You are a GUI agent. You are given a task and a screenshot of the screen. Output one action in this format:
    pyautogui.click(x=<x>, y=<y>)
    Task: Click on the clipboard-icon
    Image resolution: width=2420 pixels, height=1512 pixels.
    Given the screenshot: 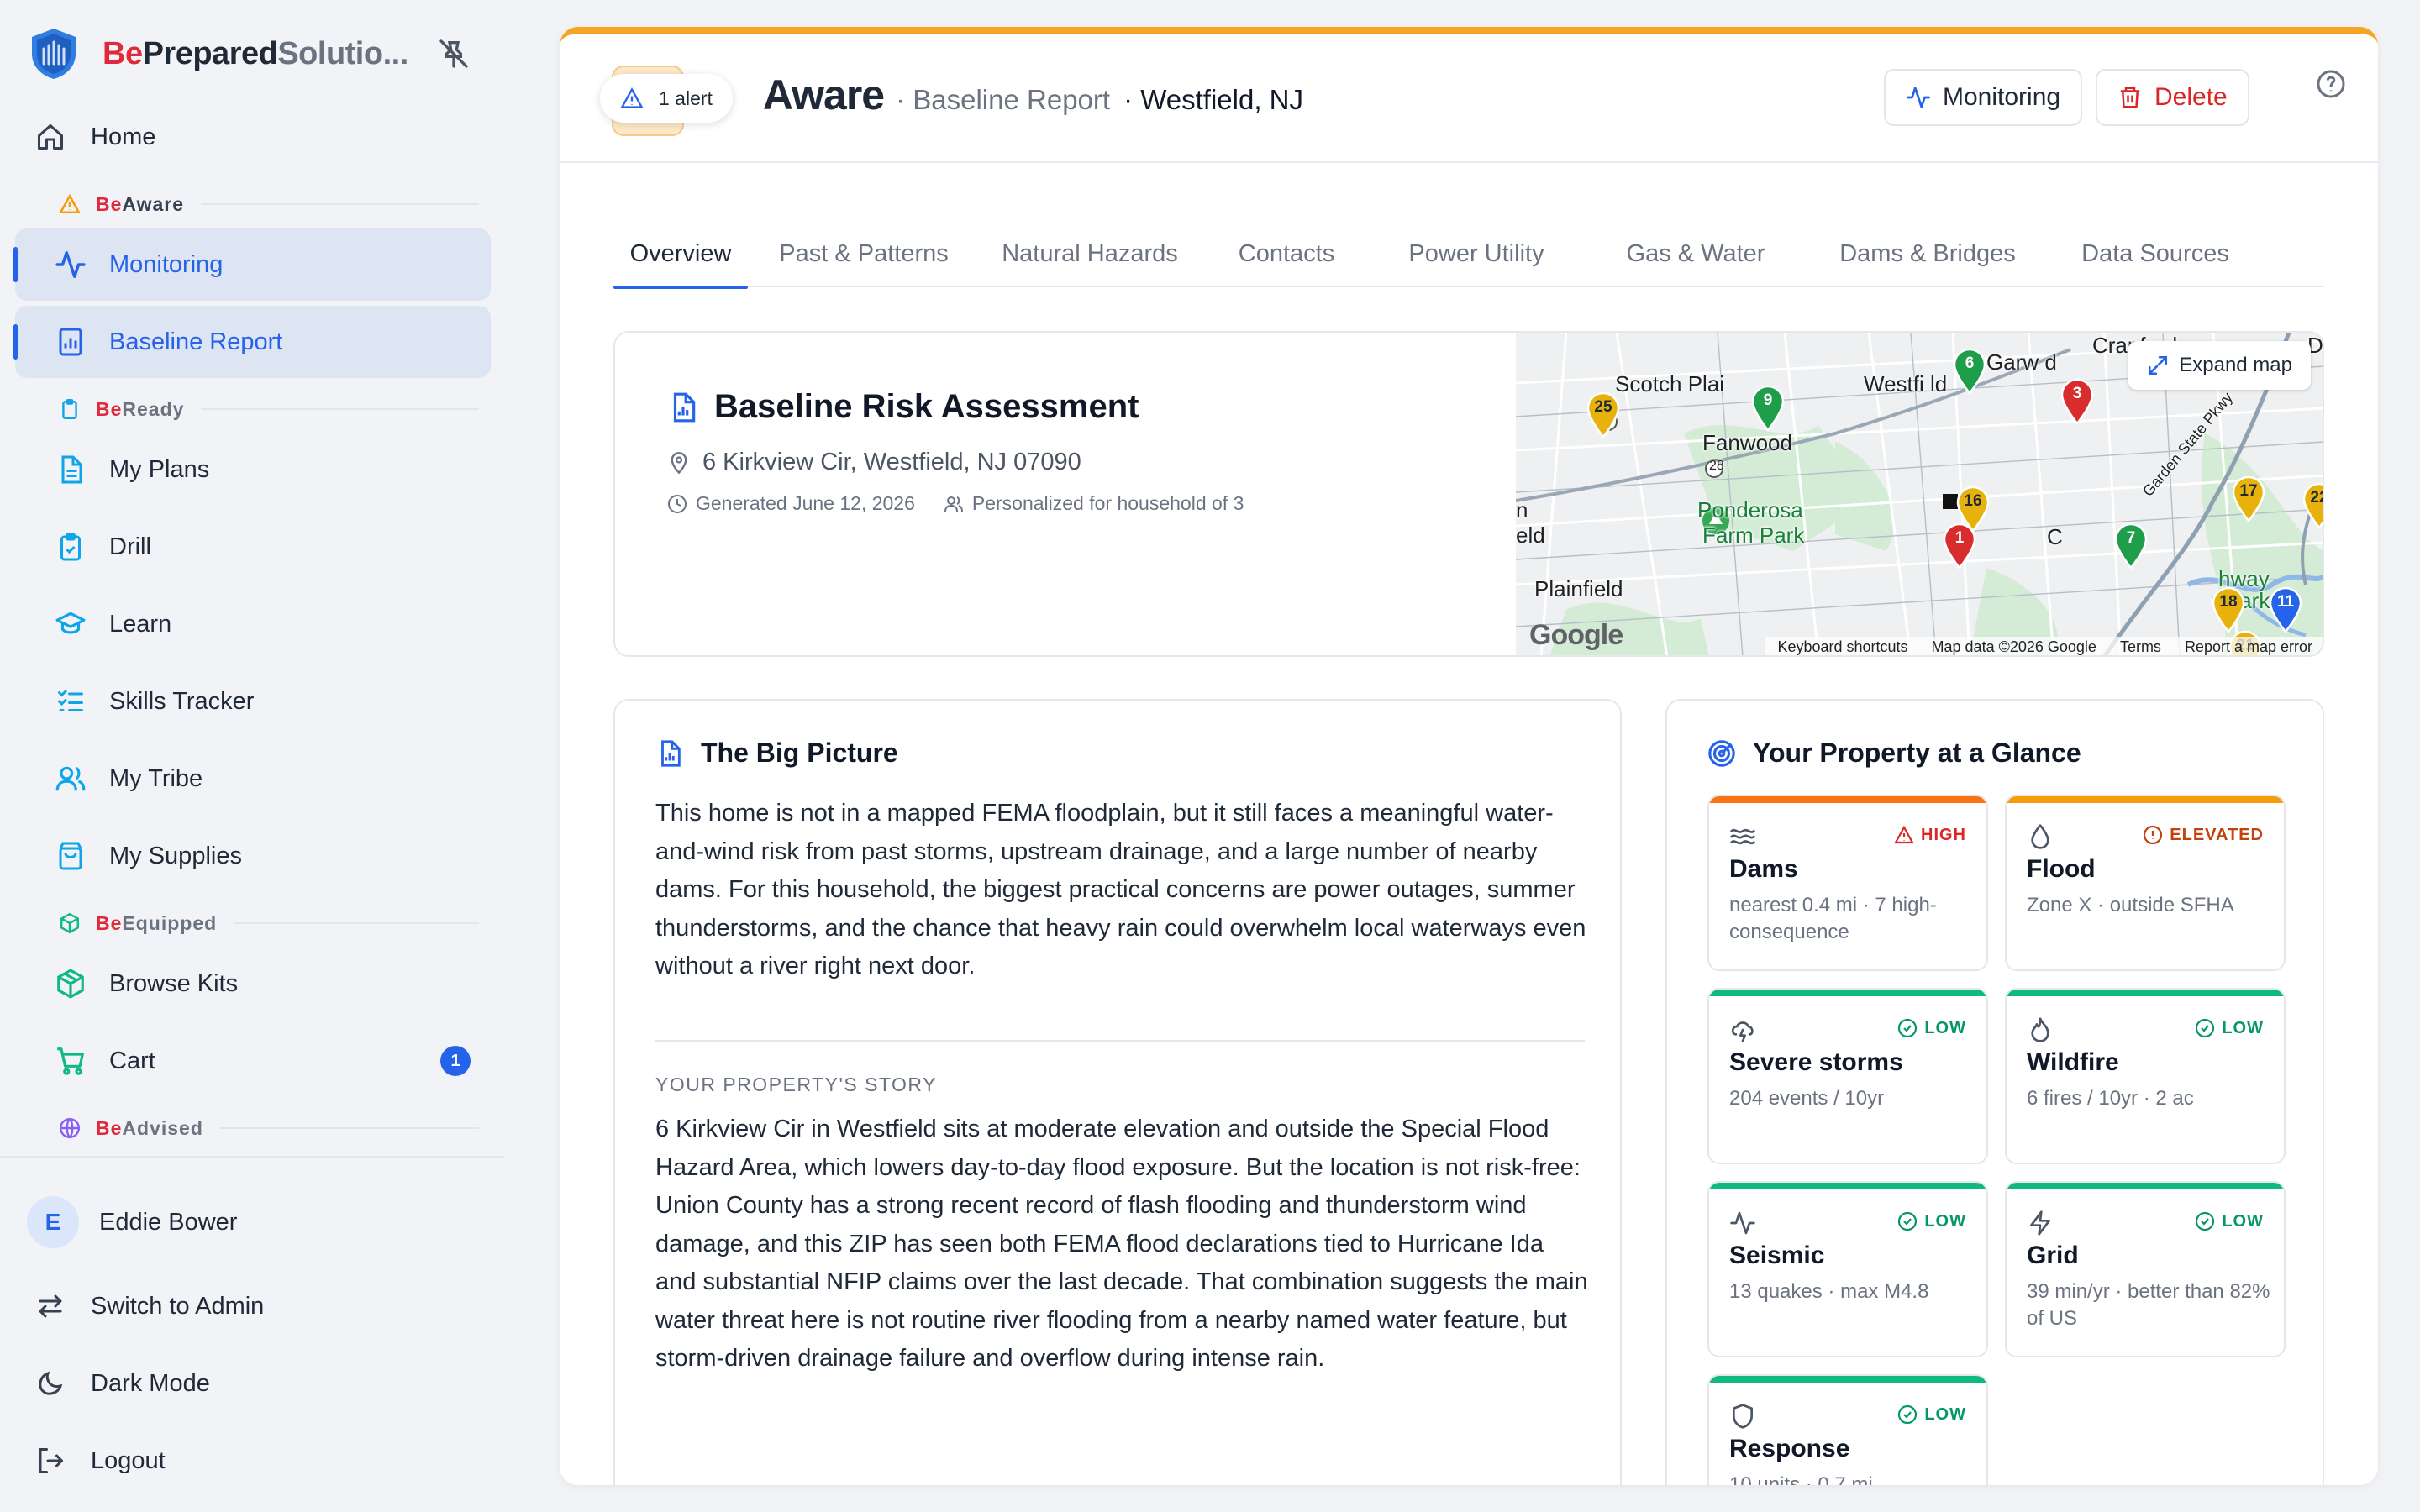 What is the action you would take?
    pyautogui.click(x=69, y=409)
    